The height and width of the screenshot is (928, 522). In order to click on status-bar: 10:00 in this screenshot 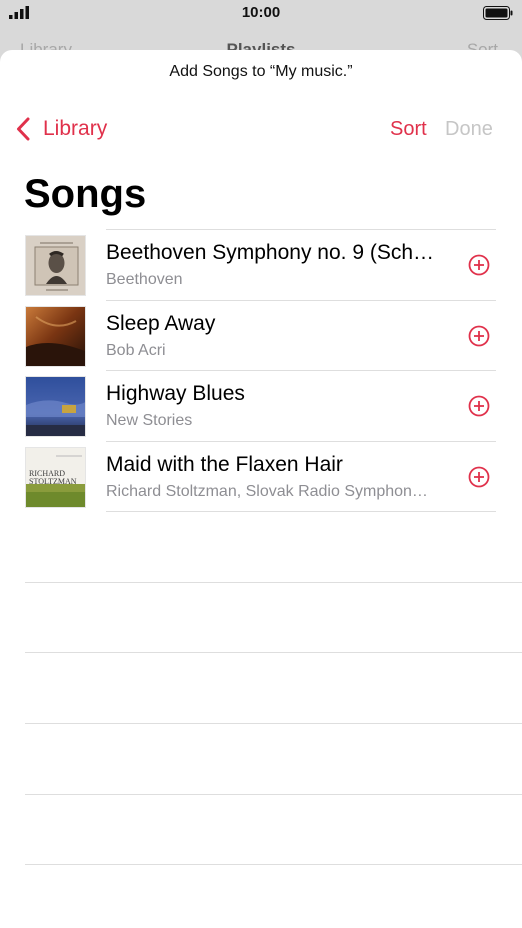, I will do `click(261, 14)`.